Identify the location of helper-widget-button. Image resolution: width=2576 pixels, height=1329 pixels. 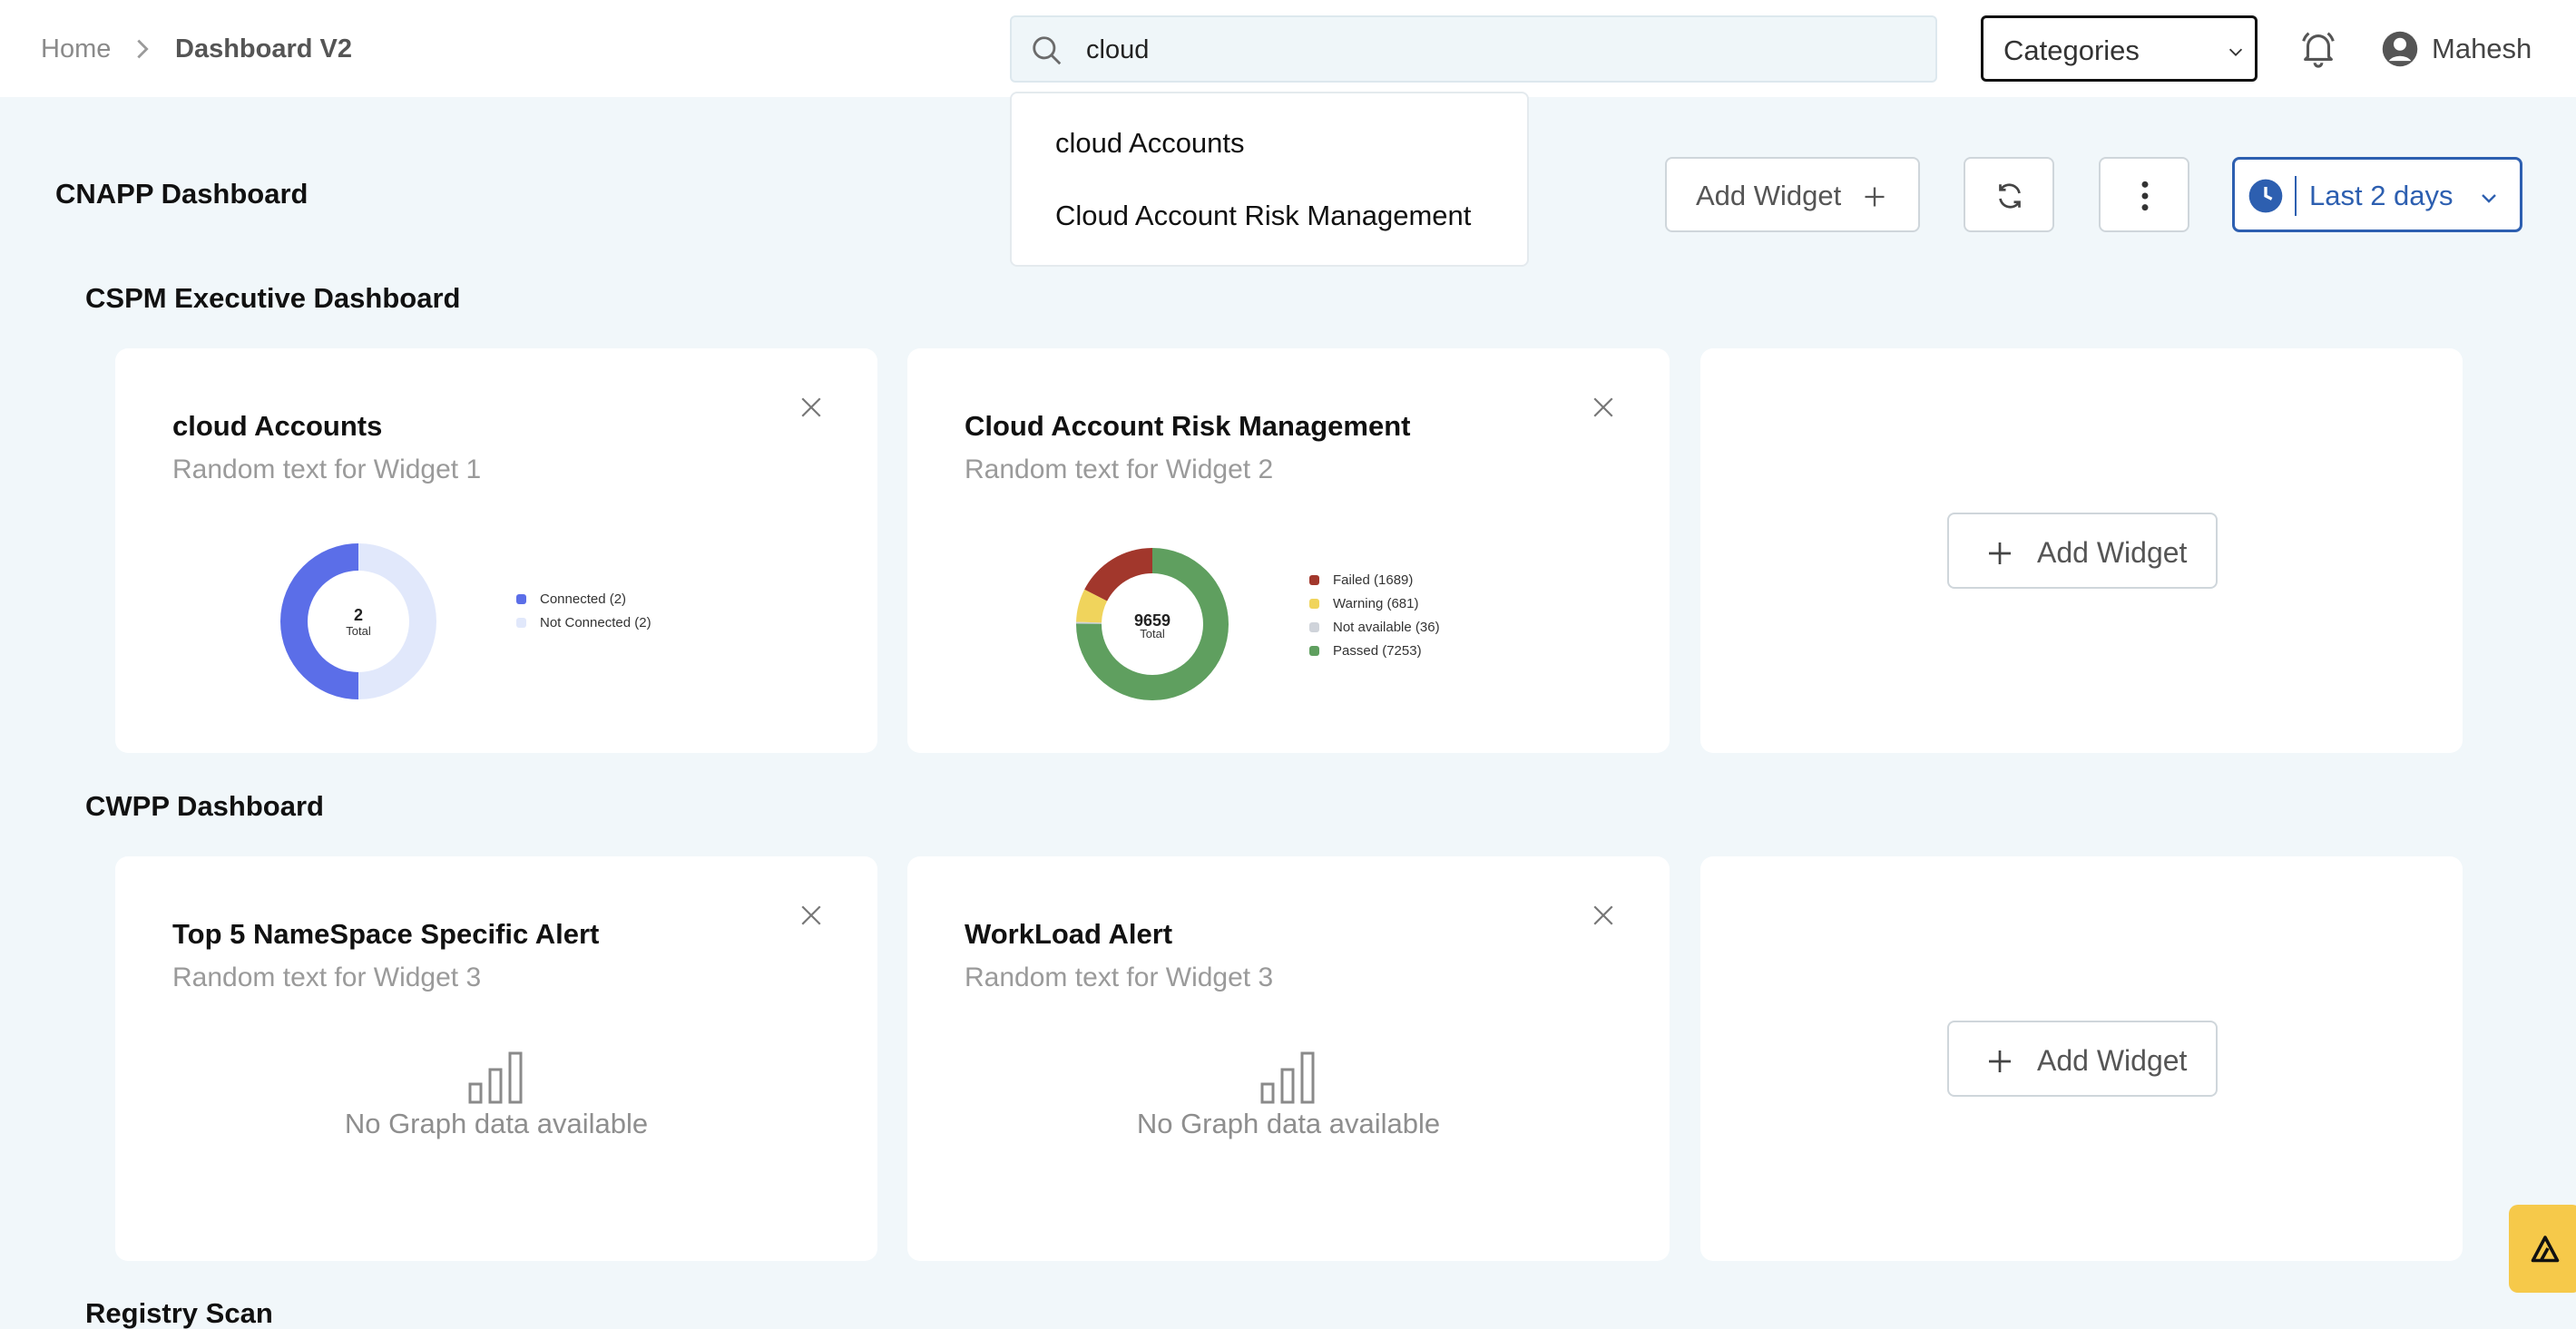
(2542, 1249).